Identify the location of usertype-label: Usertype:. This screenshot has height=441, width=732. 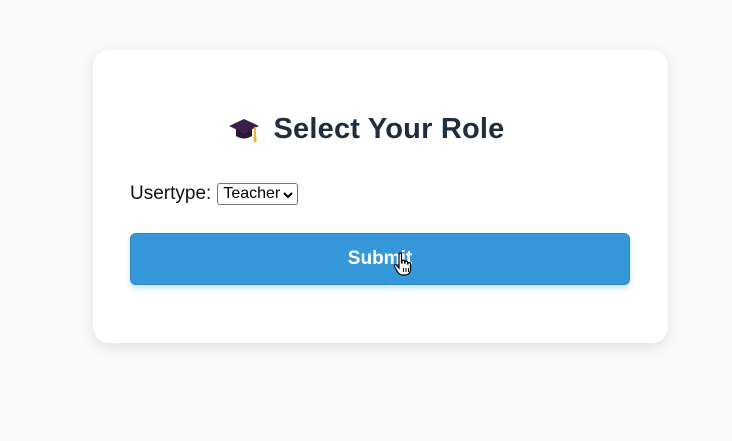
(171, 193).